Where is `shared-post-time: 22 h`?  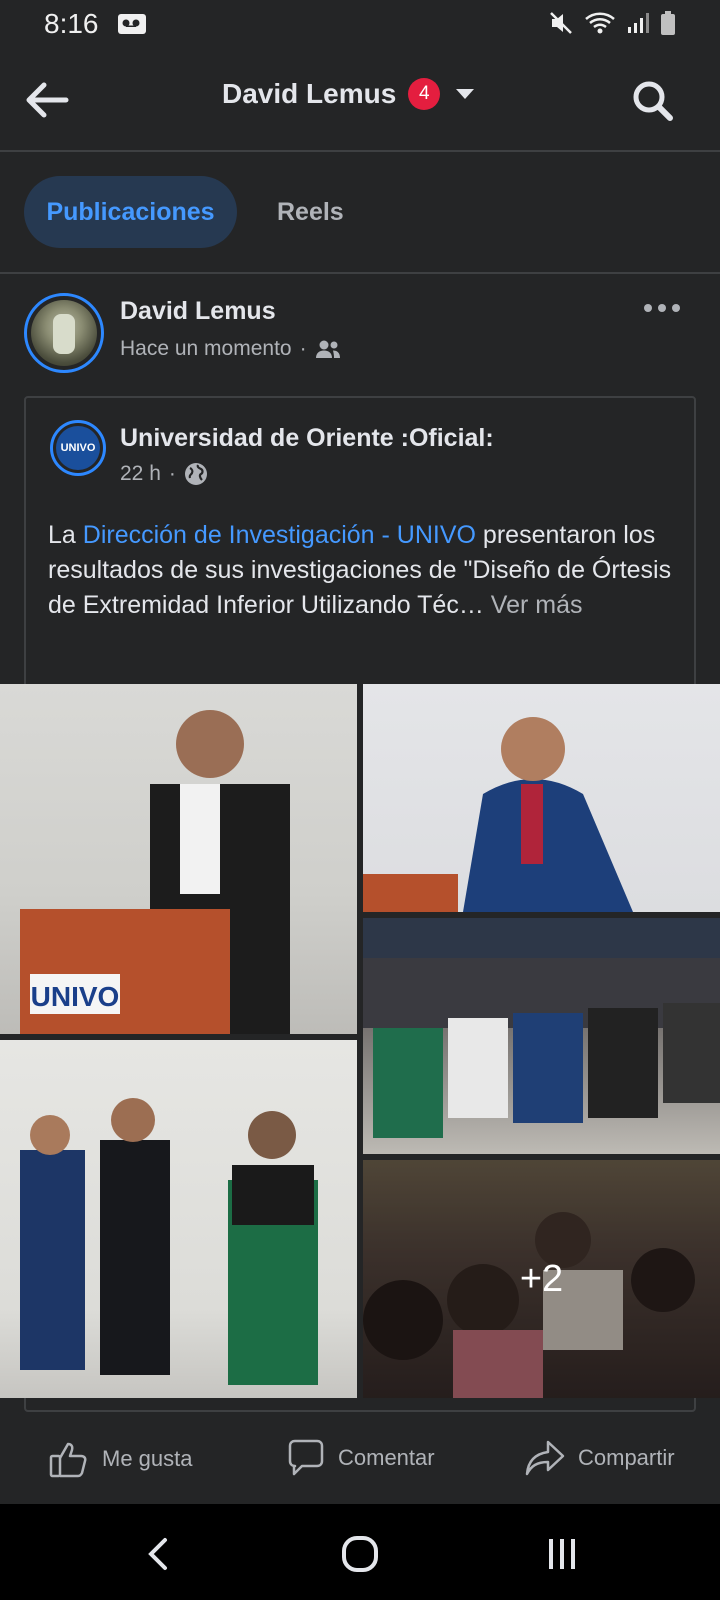
shared-post-time: 22 h is located at coordinates (140, 474).